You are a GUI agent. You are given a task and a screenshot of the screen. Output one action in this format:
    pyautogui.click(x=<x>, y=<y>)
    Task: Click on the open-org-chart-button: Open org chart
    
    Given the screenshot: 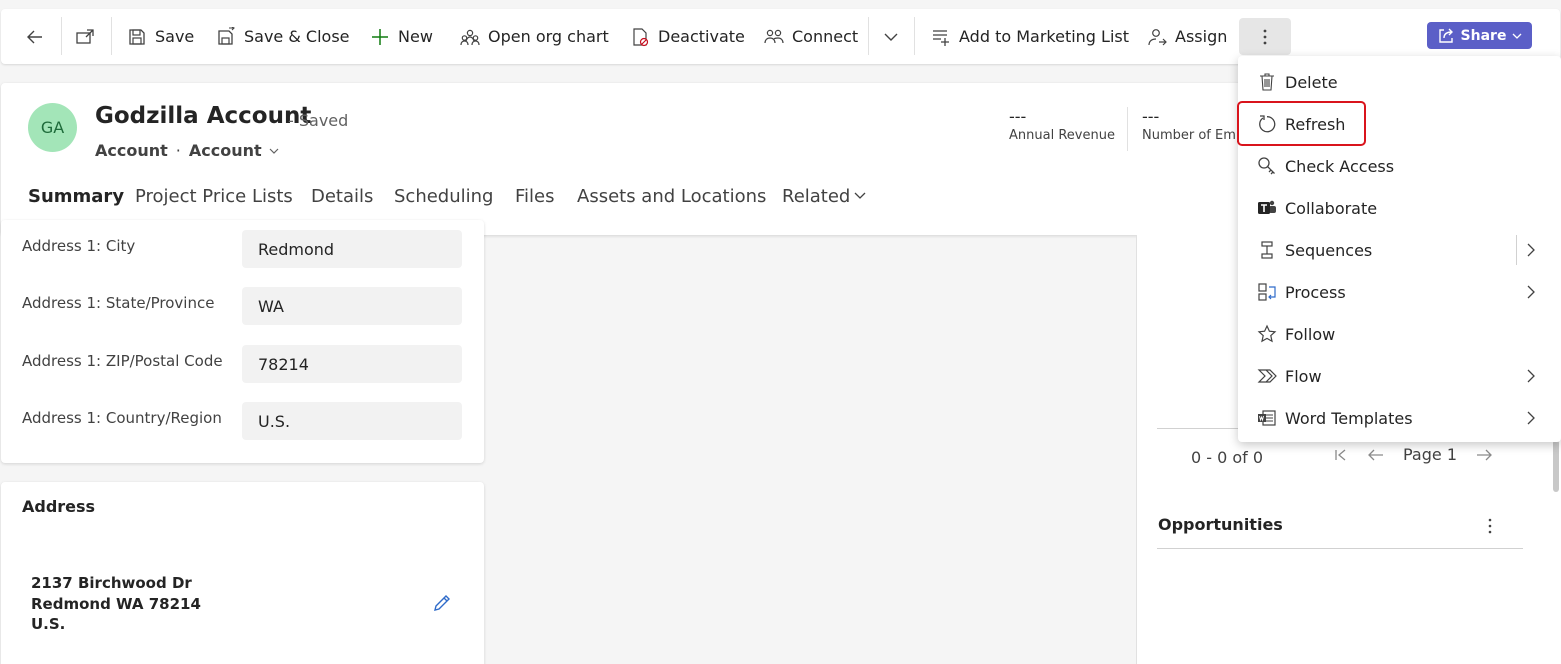 What is the action you would take?
    pyautogui.click(x=534, y=36)
    